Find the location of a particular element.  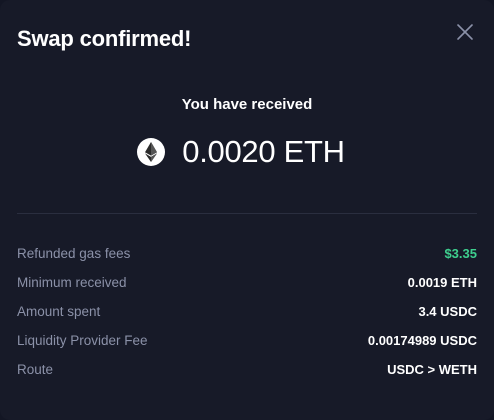

detail-value: 3.4 USDC is located at coordinates (447, 311).